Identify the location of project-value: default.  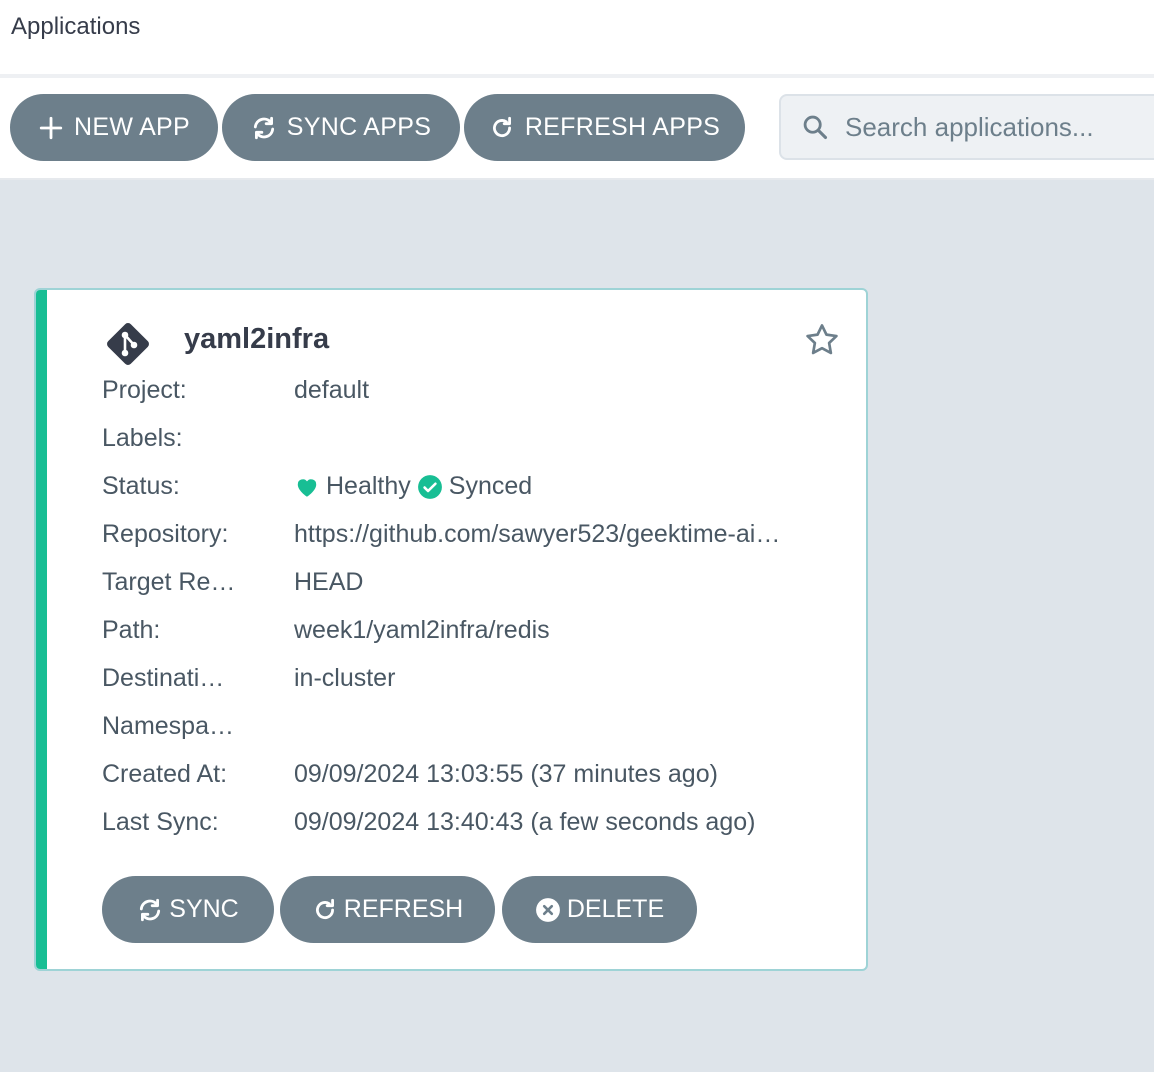
(332, 390).